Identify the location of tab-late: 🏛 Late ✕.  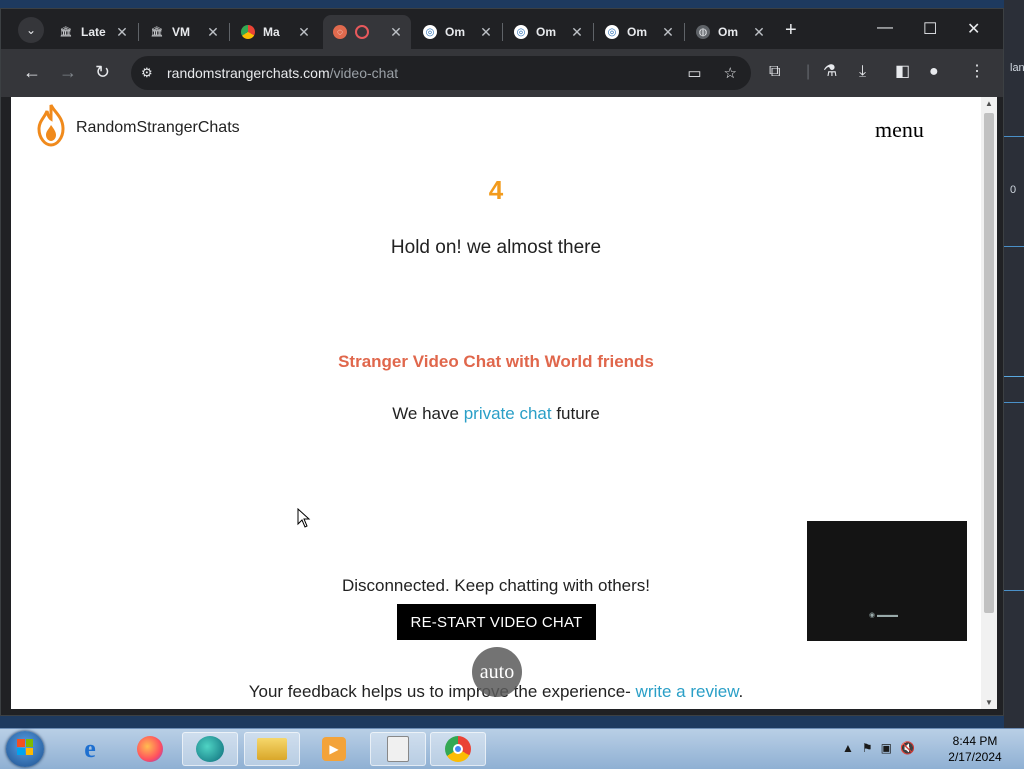
(93, 32).